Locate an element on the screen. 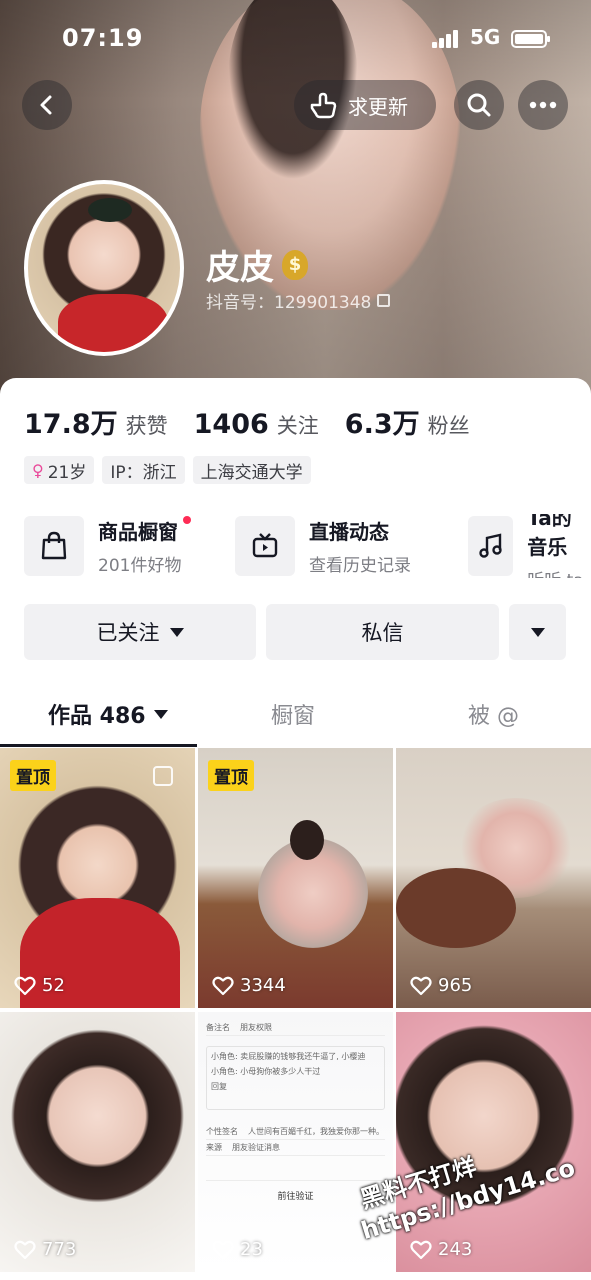 Image resolution: width=591 pixels, height=1280 pixels. like-count: 3344 is located at coordinates (249, 985).